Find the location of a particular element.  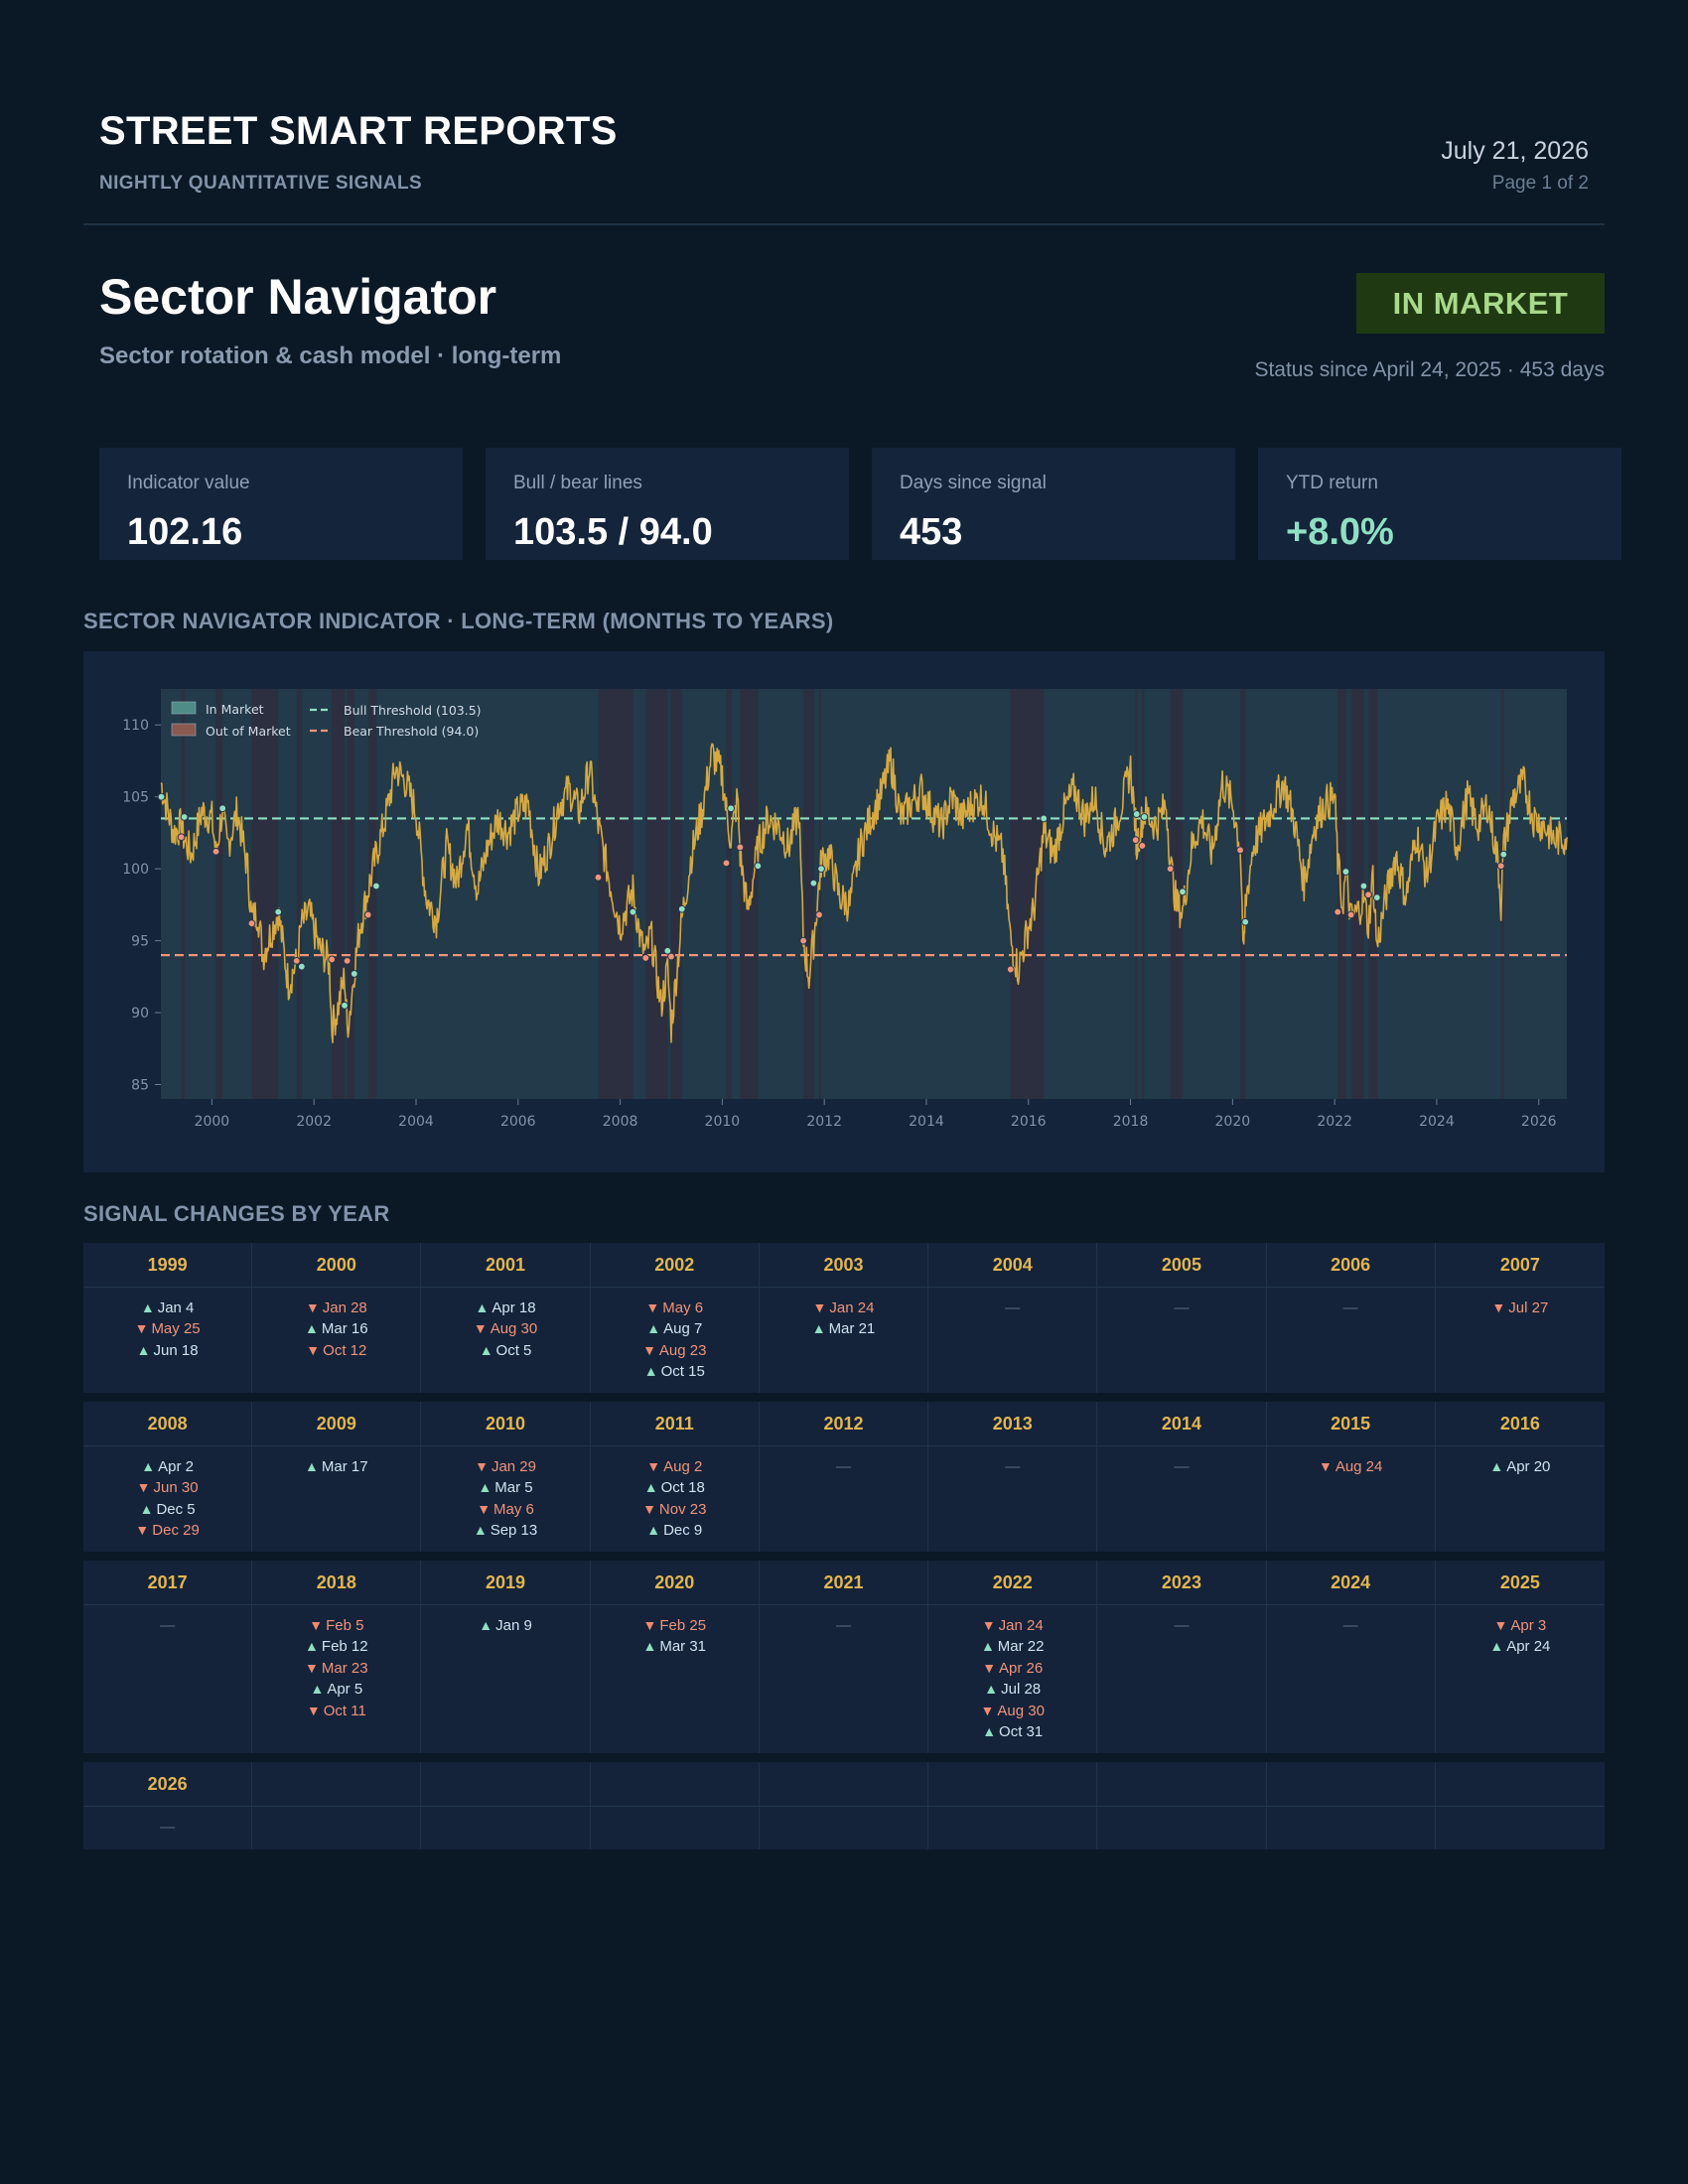

buy-signal-entry: ▲ Oct 5 is located at coordinates (505, 1350).